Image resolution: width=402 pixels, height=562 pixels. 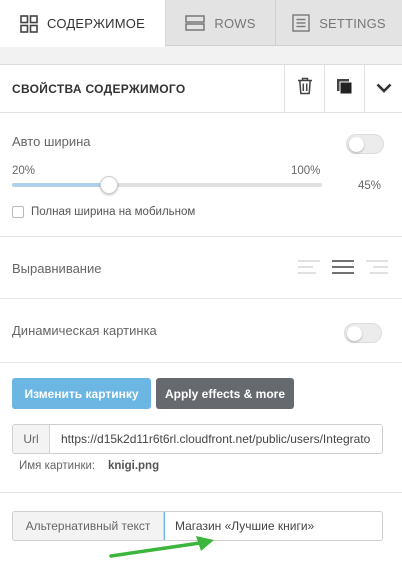 What do you see at coordinates (81, 393) in the screenshot?
I see `change-image-button: Изменить картинку` at bounding box center [81, 393].